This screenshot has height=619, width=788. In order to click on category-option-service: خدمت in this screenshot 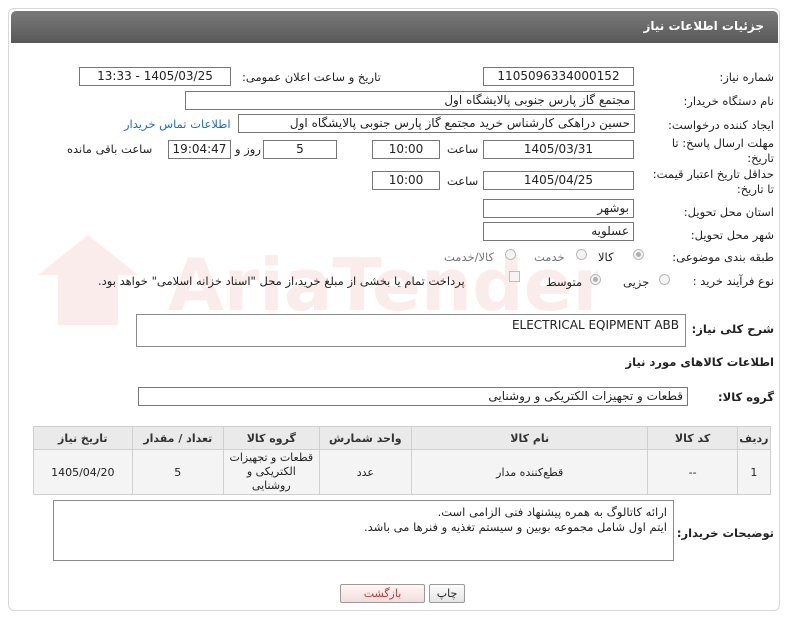, I will do `click(549, 257)`.